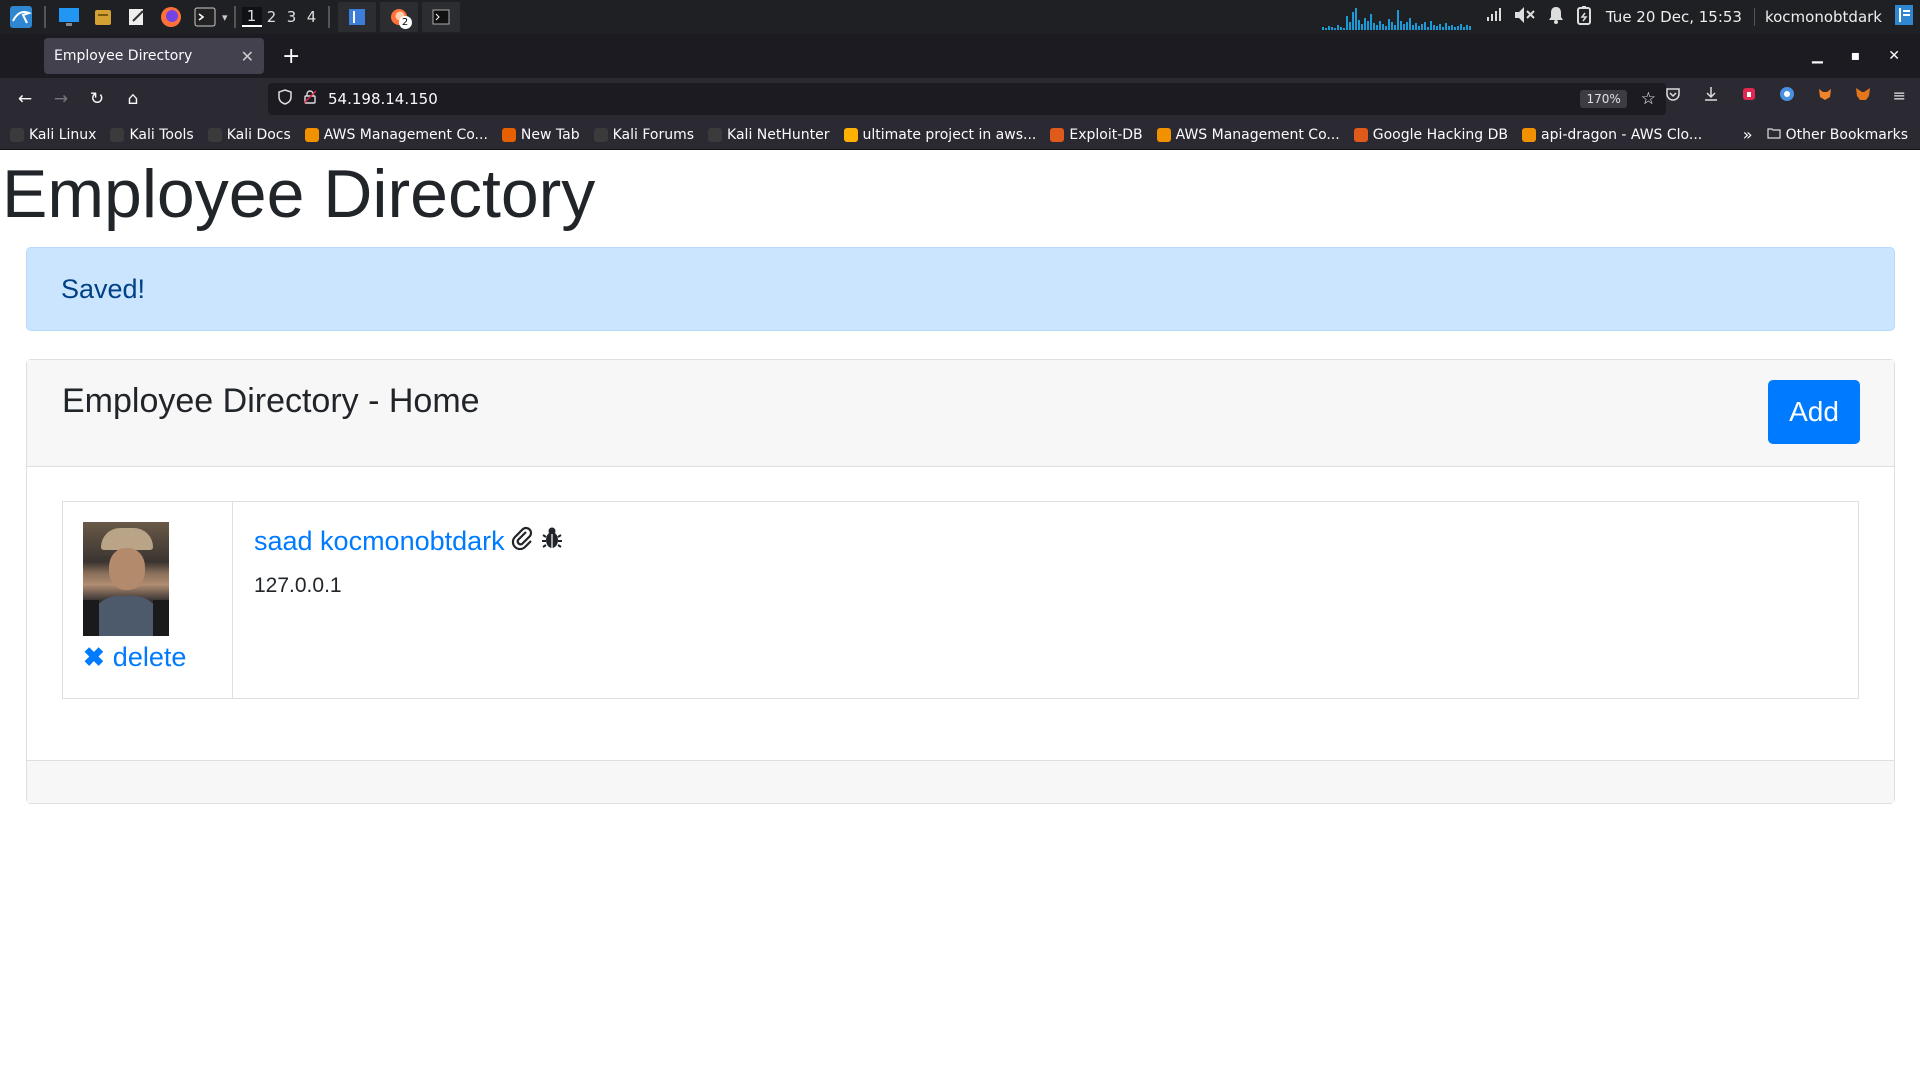 The height and width of the screenshot is (1080, 1920). I want to click on alert-text: Saved!, so click(103, 288).